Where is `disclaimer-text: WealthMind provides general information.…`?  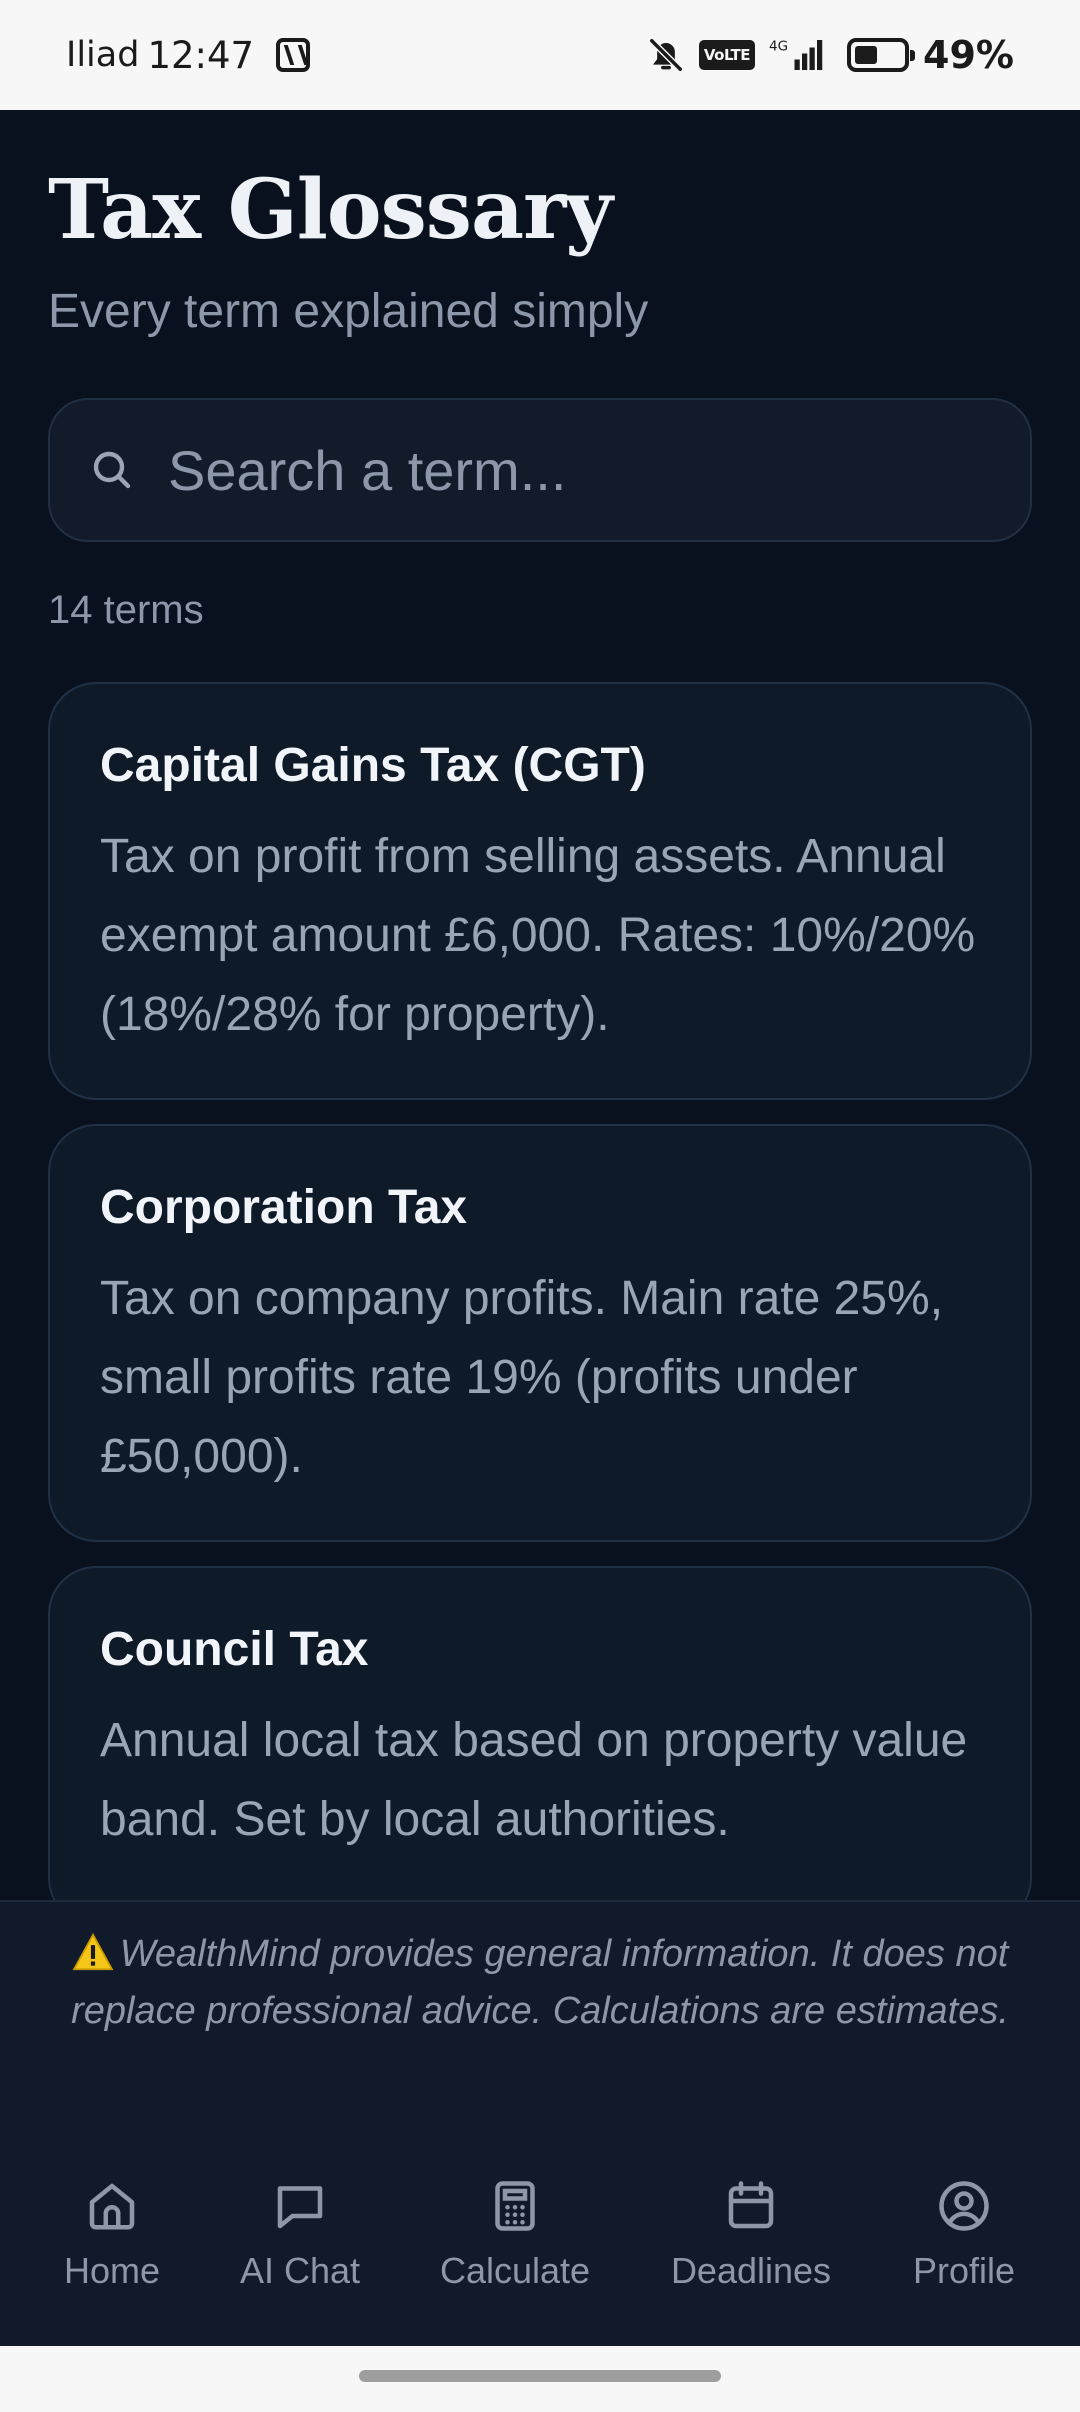
disclaimer-text: WealthMind provides general information.… is located at coordinates (540, 1982).